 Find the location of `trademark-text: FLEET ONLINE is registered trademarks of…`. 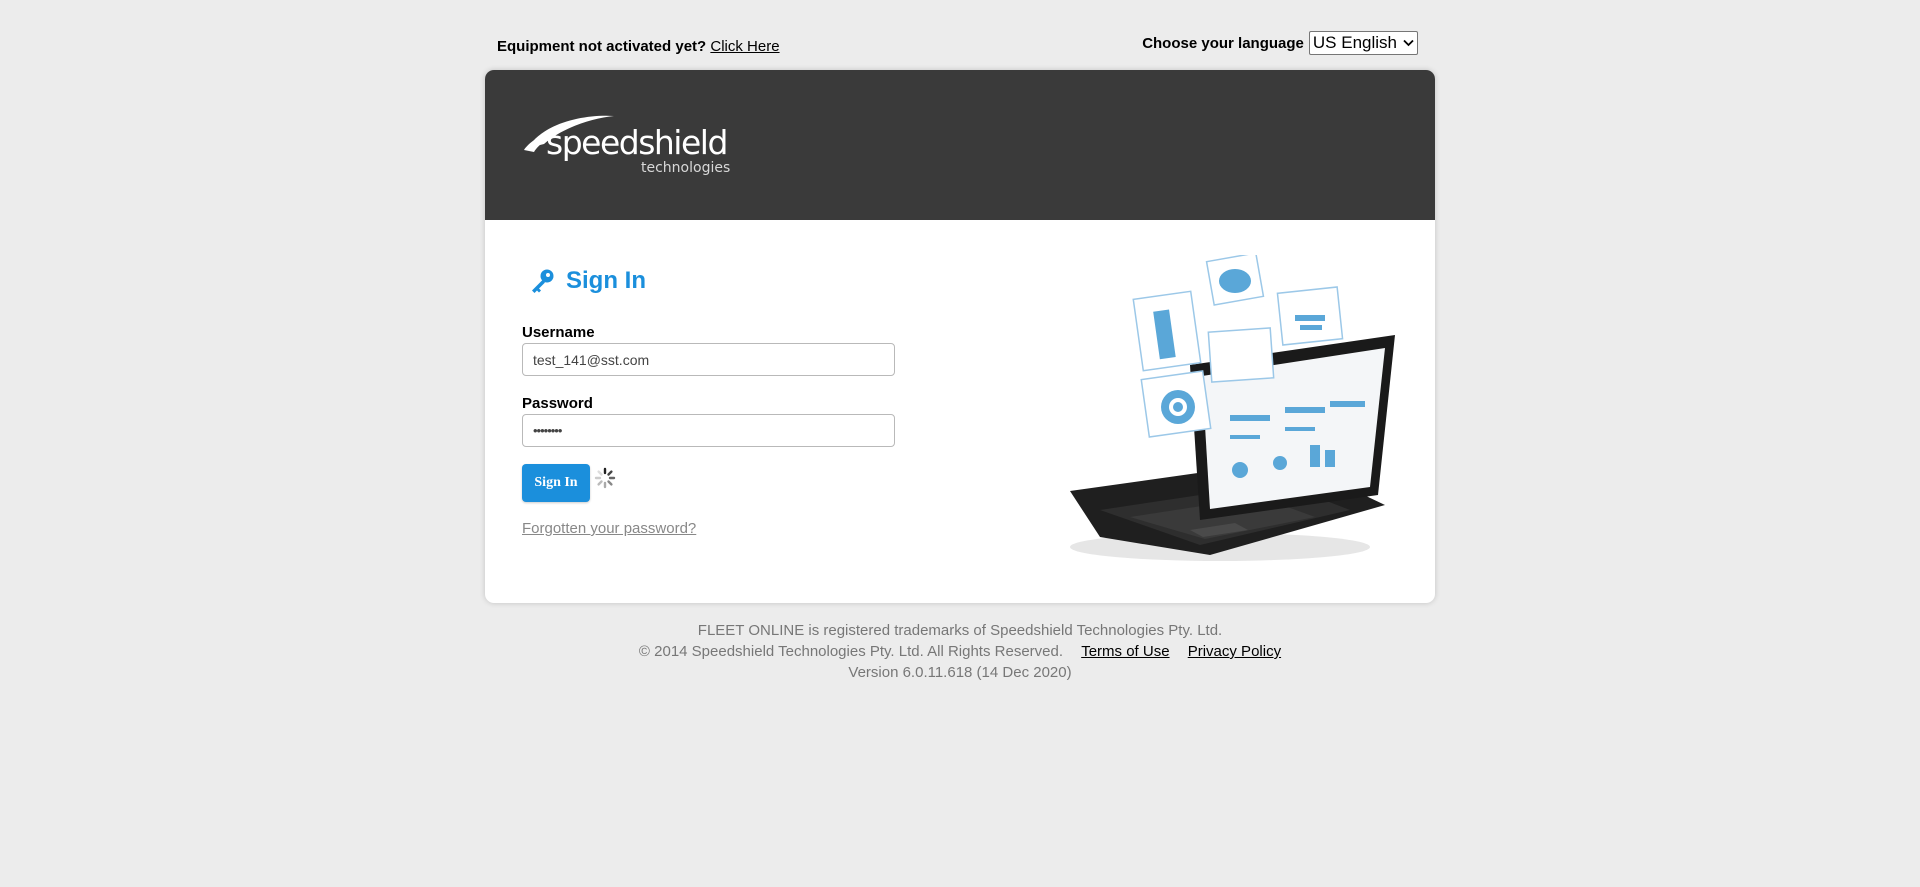

trademark-text: FLEET ONLINE is registered trademarks of… is located at coordinates (960, 630).